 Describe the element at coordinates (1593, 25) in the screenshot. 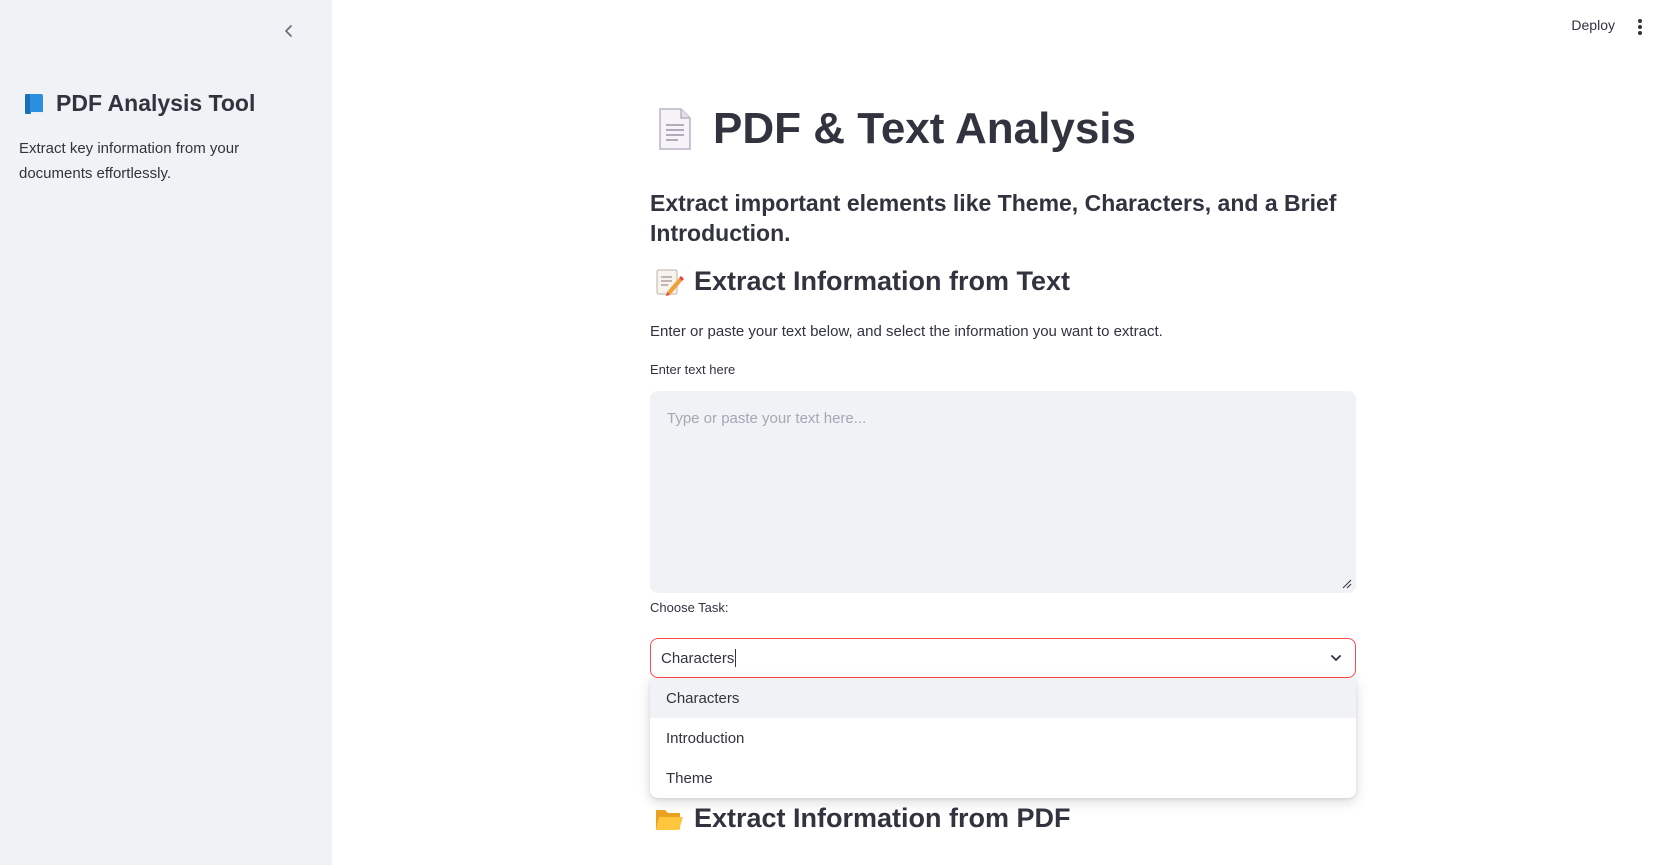

I see `deploy-button: Deploy` at that location.